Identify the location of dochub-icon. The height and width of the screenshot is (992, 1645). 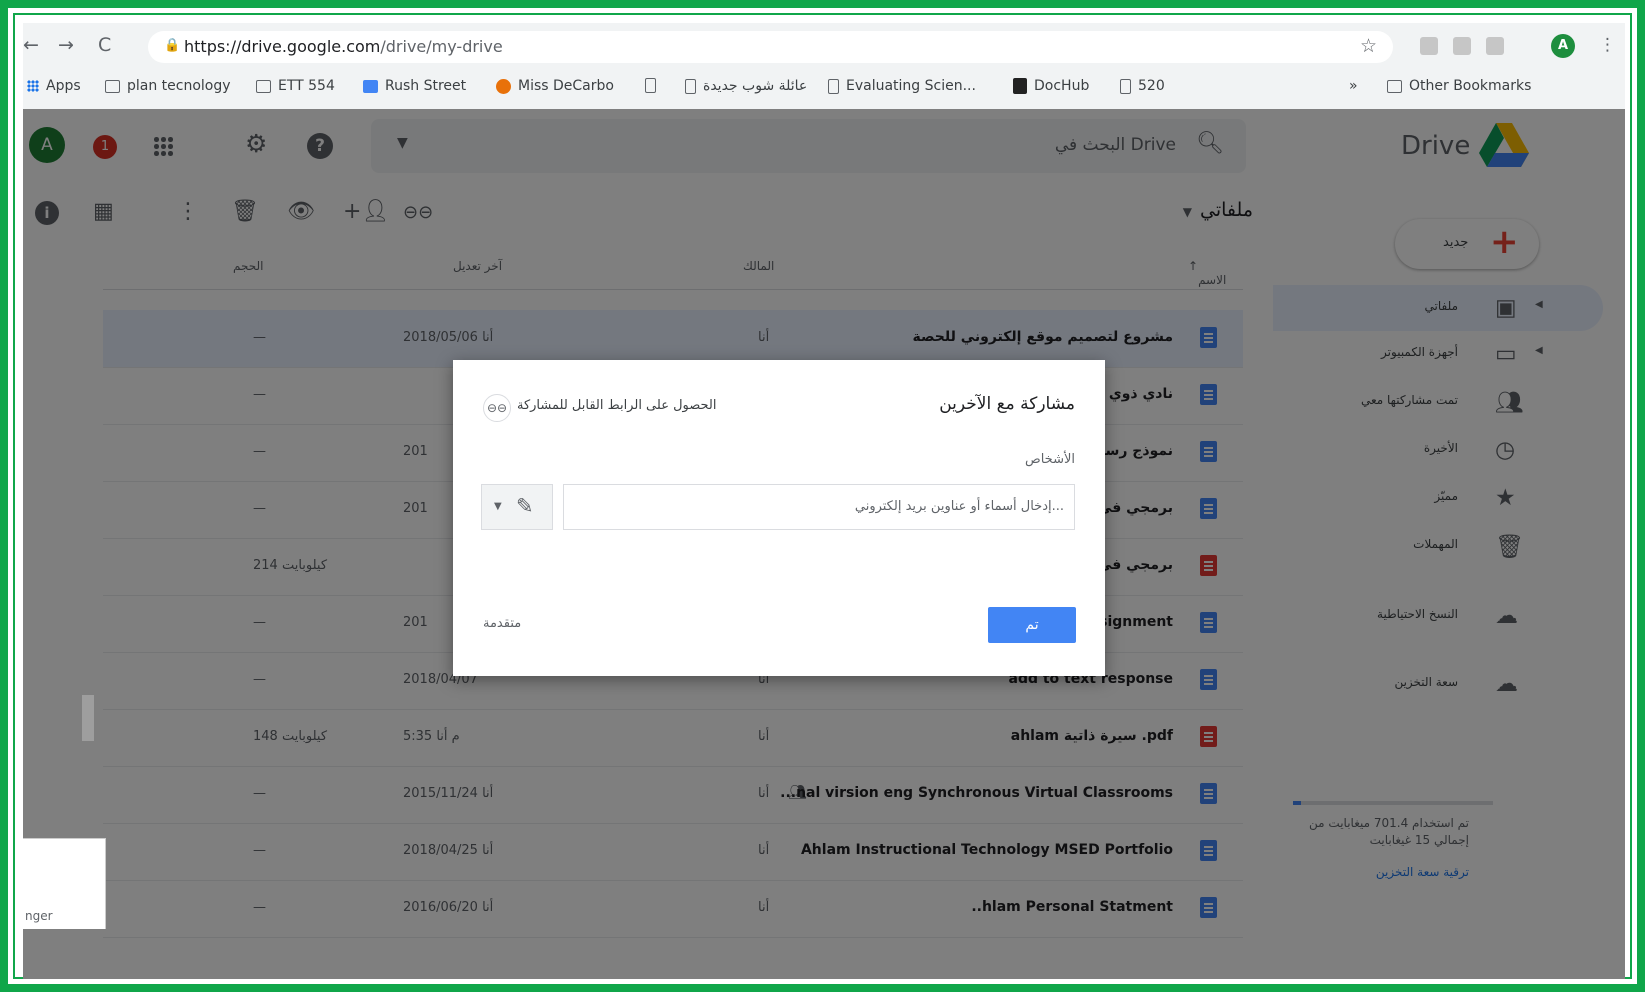
(1020, 86).